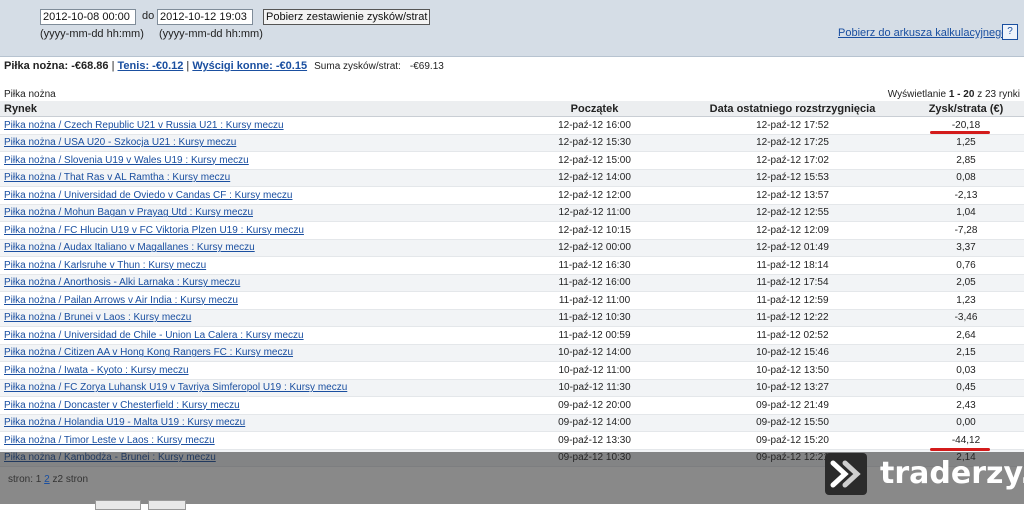 The image size is (1024, 510). I want to click on profit-loss-value: -7,28, so click(964, 230).